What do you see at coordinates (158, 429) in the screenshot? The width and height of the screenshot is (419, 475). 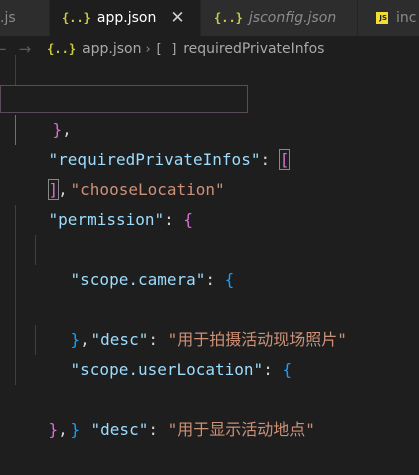 I see `colon: :` at bounding box center [158, 429].